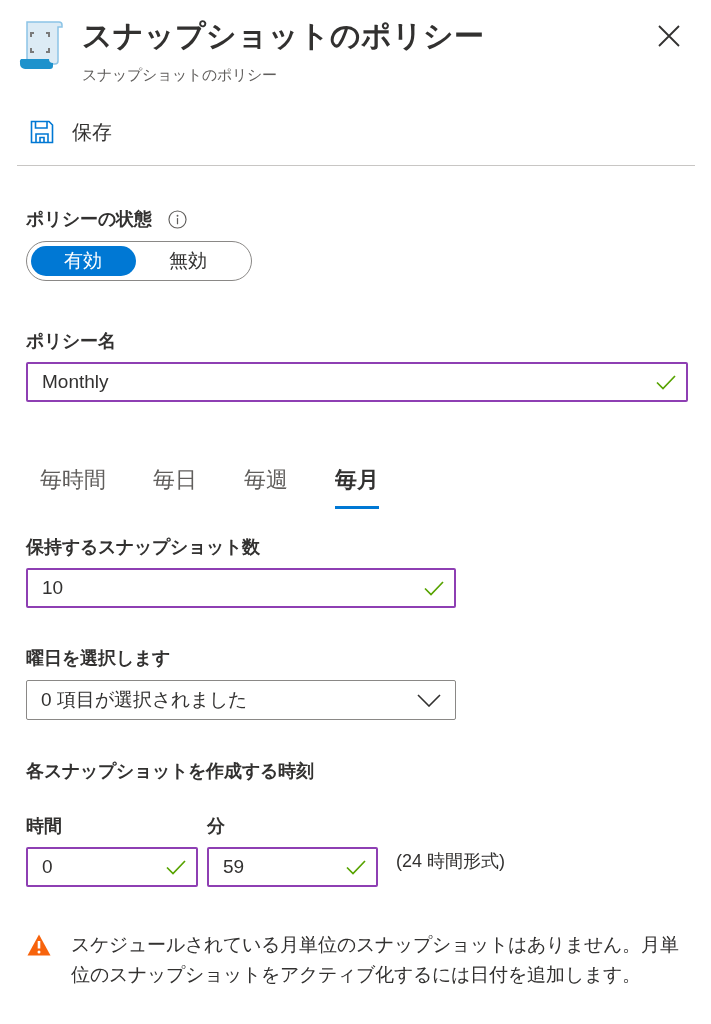 The height and width of the screenshot is (1024, 711). What do you see at coordinates (429, 700) in the screenshot?
I see `chevron-down-icon` at bounding box center [429, 700].